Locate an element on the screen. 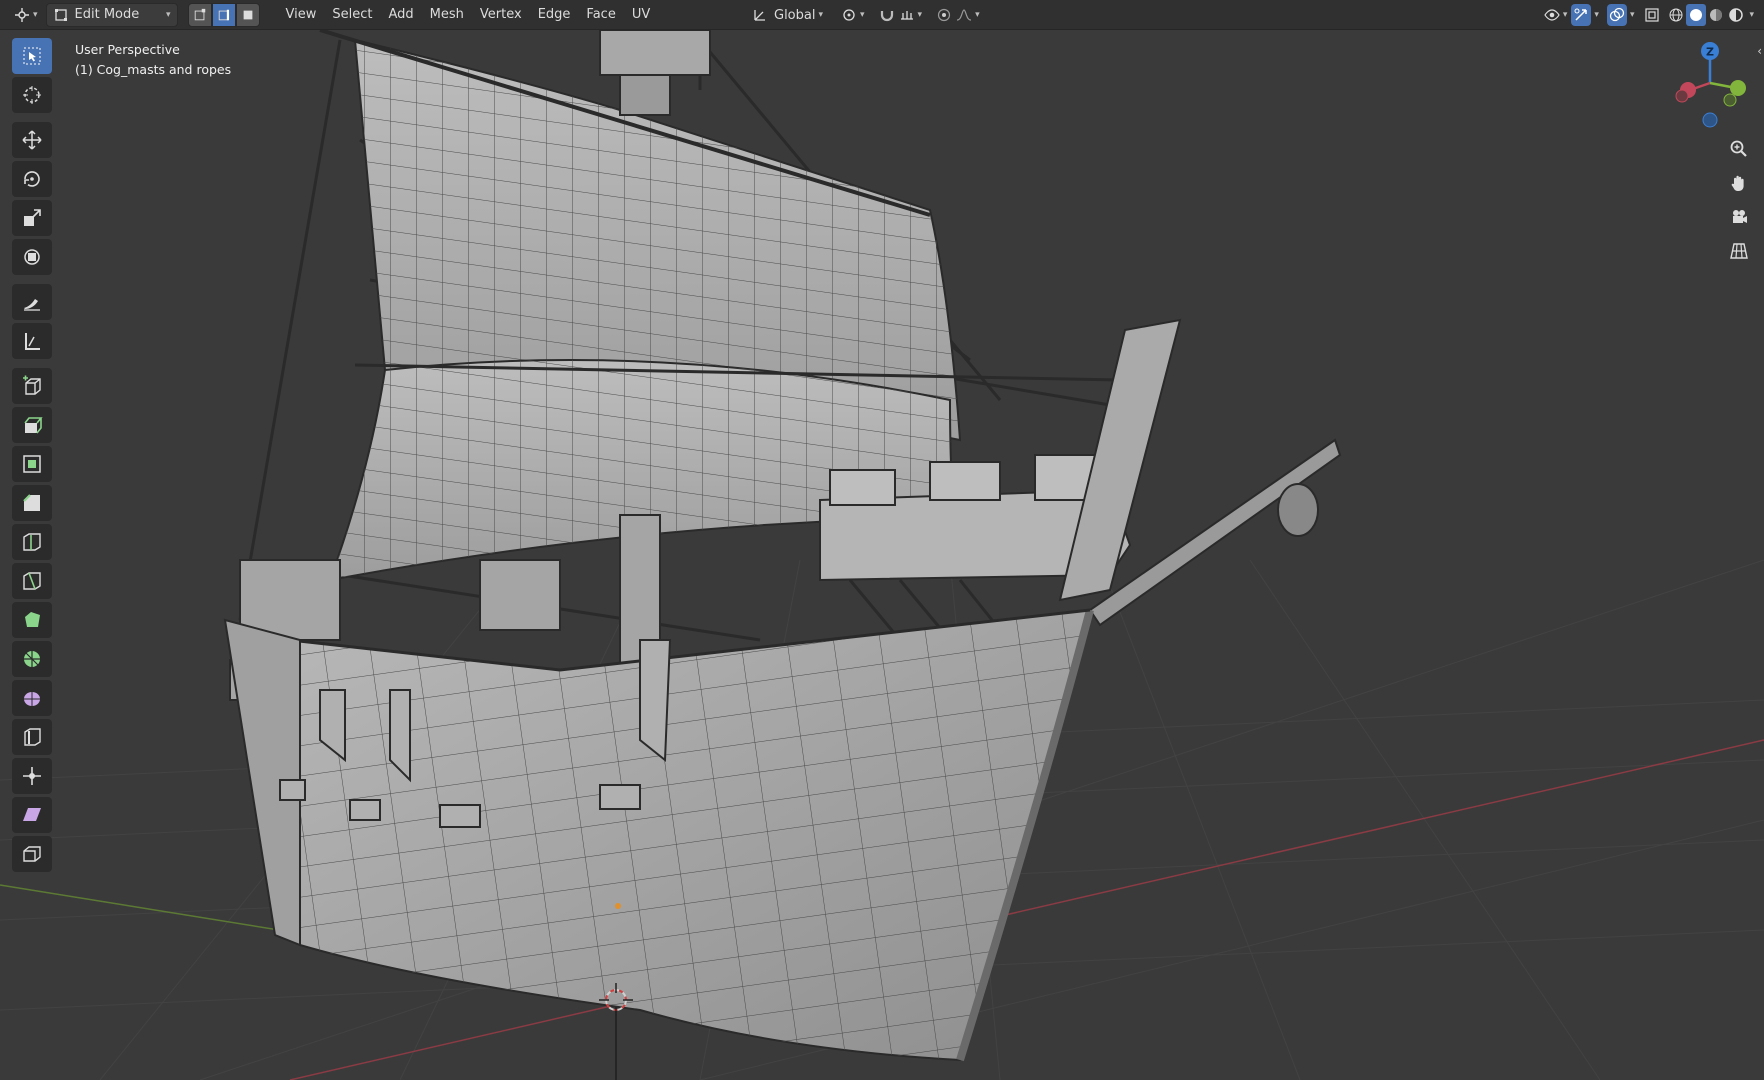  tool-knife is located at coordinates (32, 581).